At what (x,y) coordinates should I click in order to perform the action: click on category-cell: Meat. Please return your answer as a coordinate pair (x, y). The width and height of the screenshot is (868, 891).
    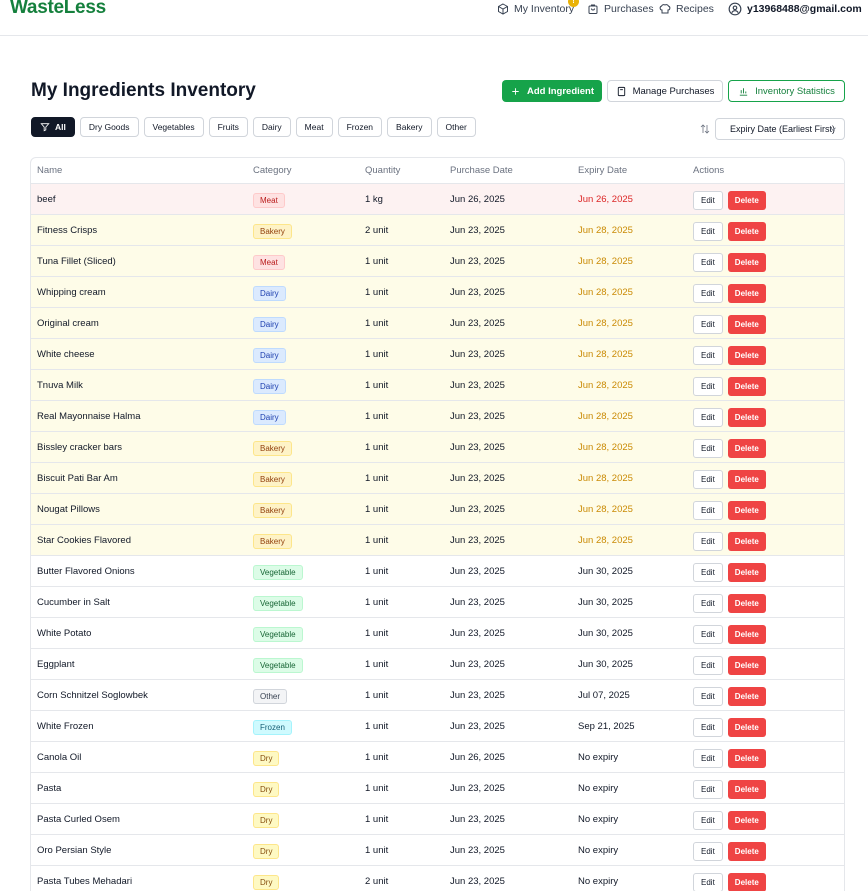
    Looking at the image, I should click on (269, 261).